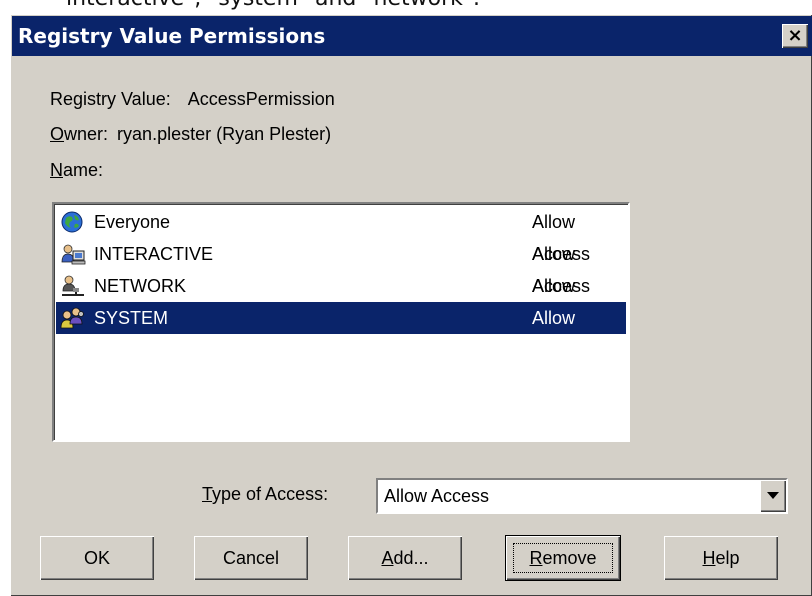  What do you see at coordinates (727, 558) in the screenshot?
I see `help-button-label: elp` at bounding box center [727, 558].